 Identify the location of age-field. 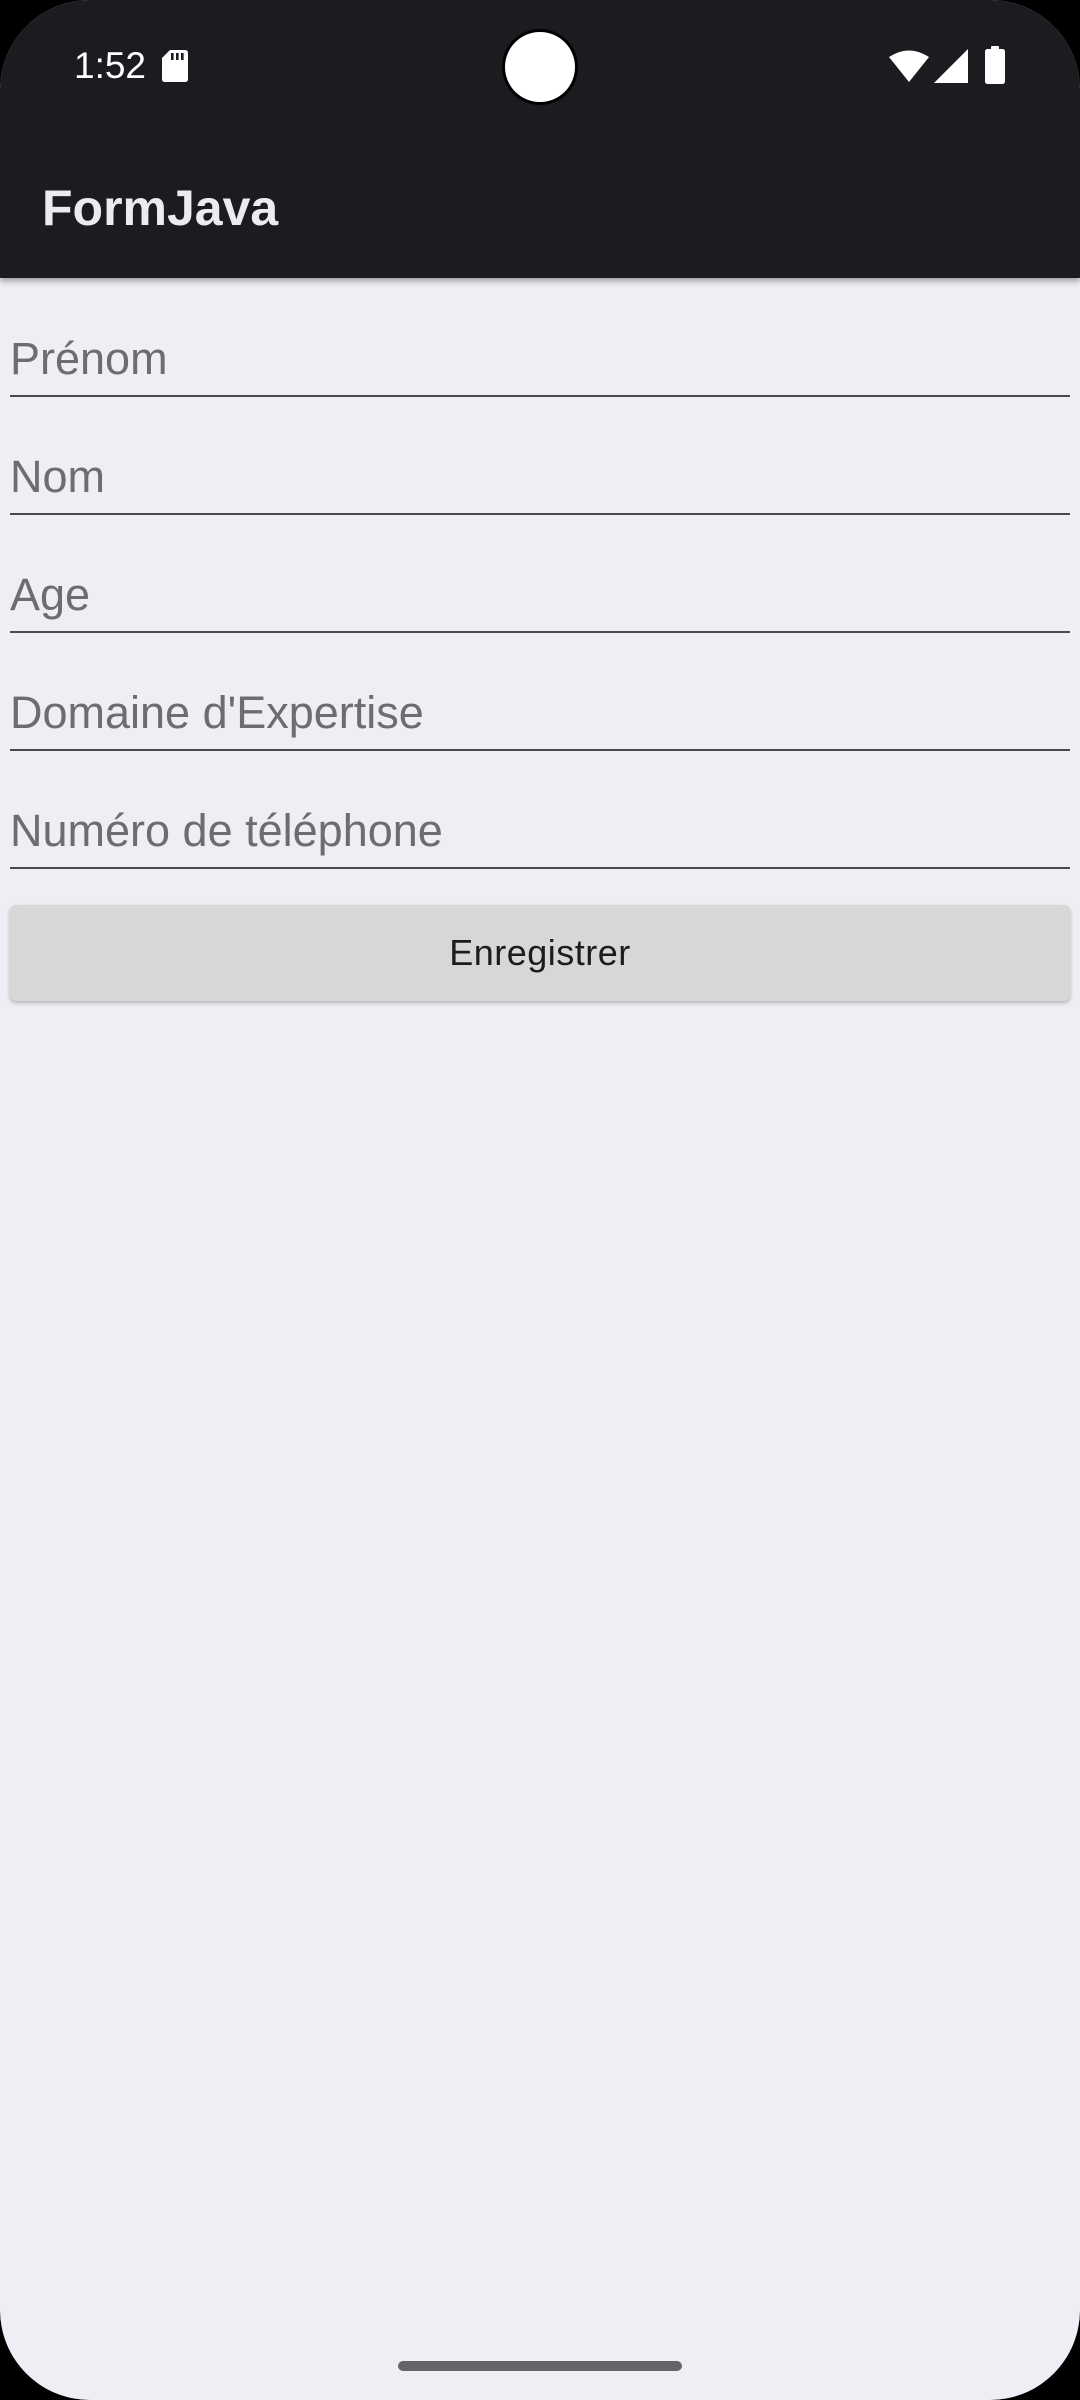
(540, 592).